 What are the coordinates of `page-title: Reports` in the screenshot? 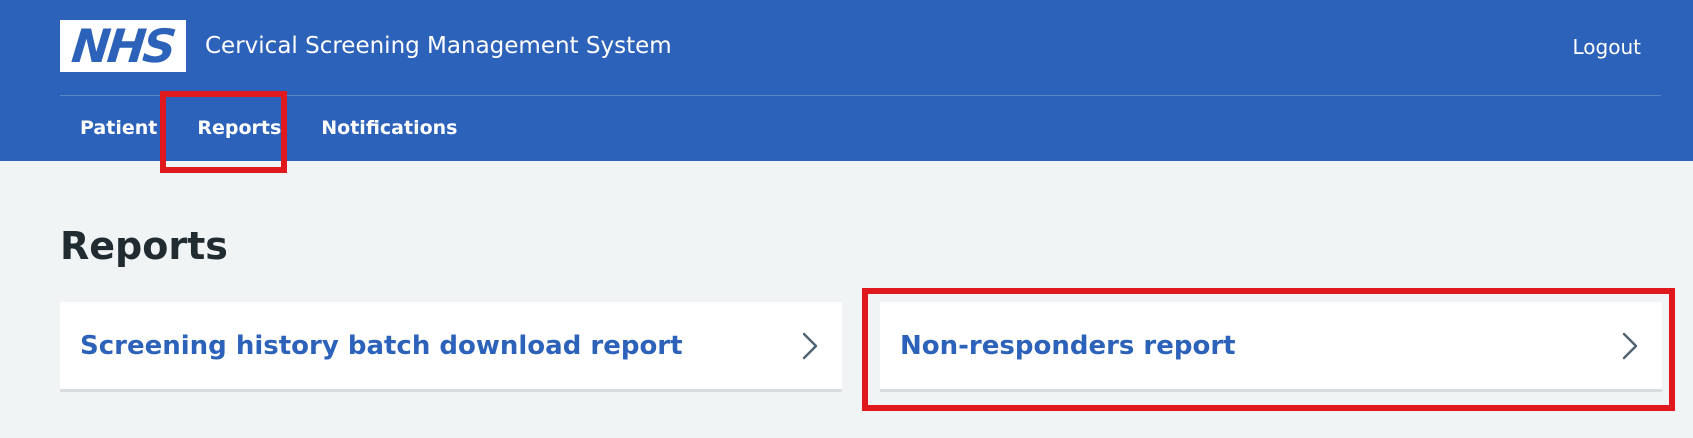 It's located at (144, 246).